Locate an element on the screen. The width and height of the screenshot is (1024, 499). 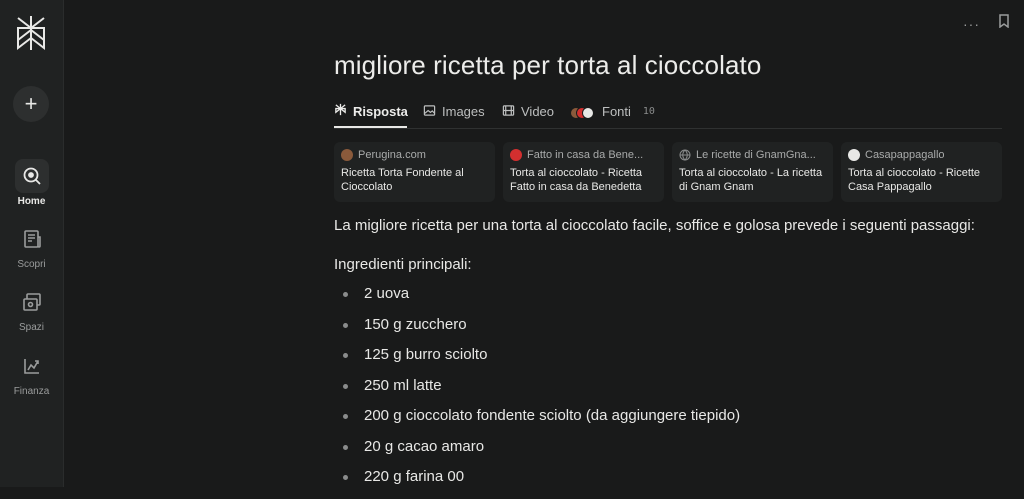
new-thread-button: + is located at coordinates (31, 104).